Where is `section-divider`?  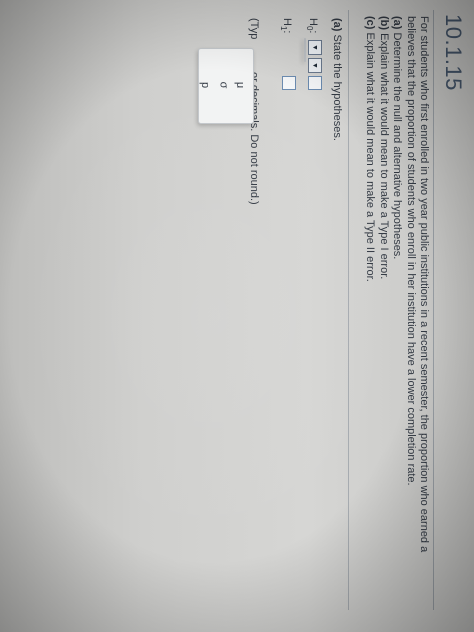 section-divider is located at coordinates (348, 310).